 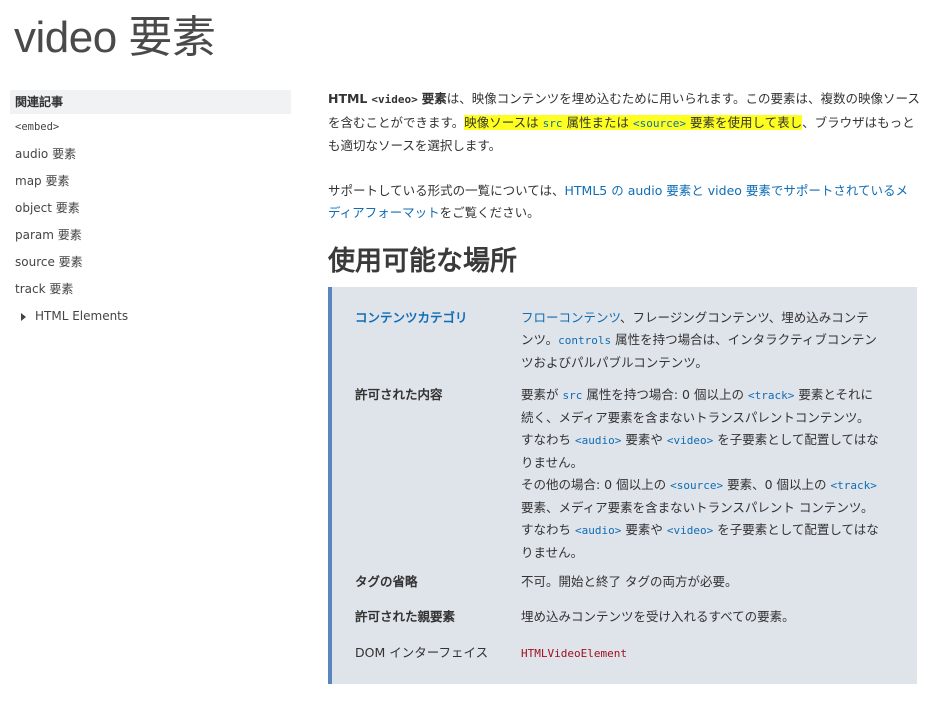 What do you see at coordinates (422, 652) in the screenshot?
I see `dom-interface-term: DOM インターフェイス` at bounding box center [422, 652].